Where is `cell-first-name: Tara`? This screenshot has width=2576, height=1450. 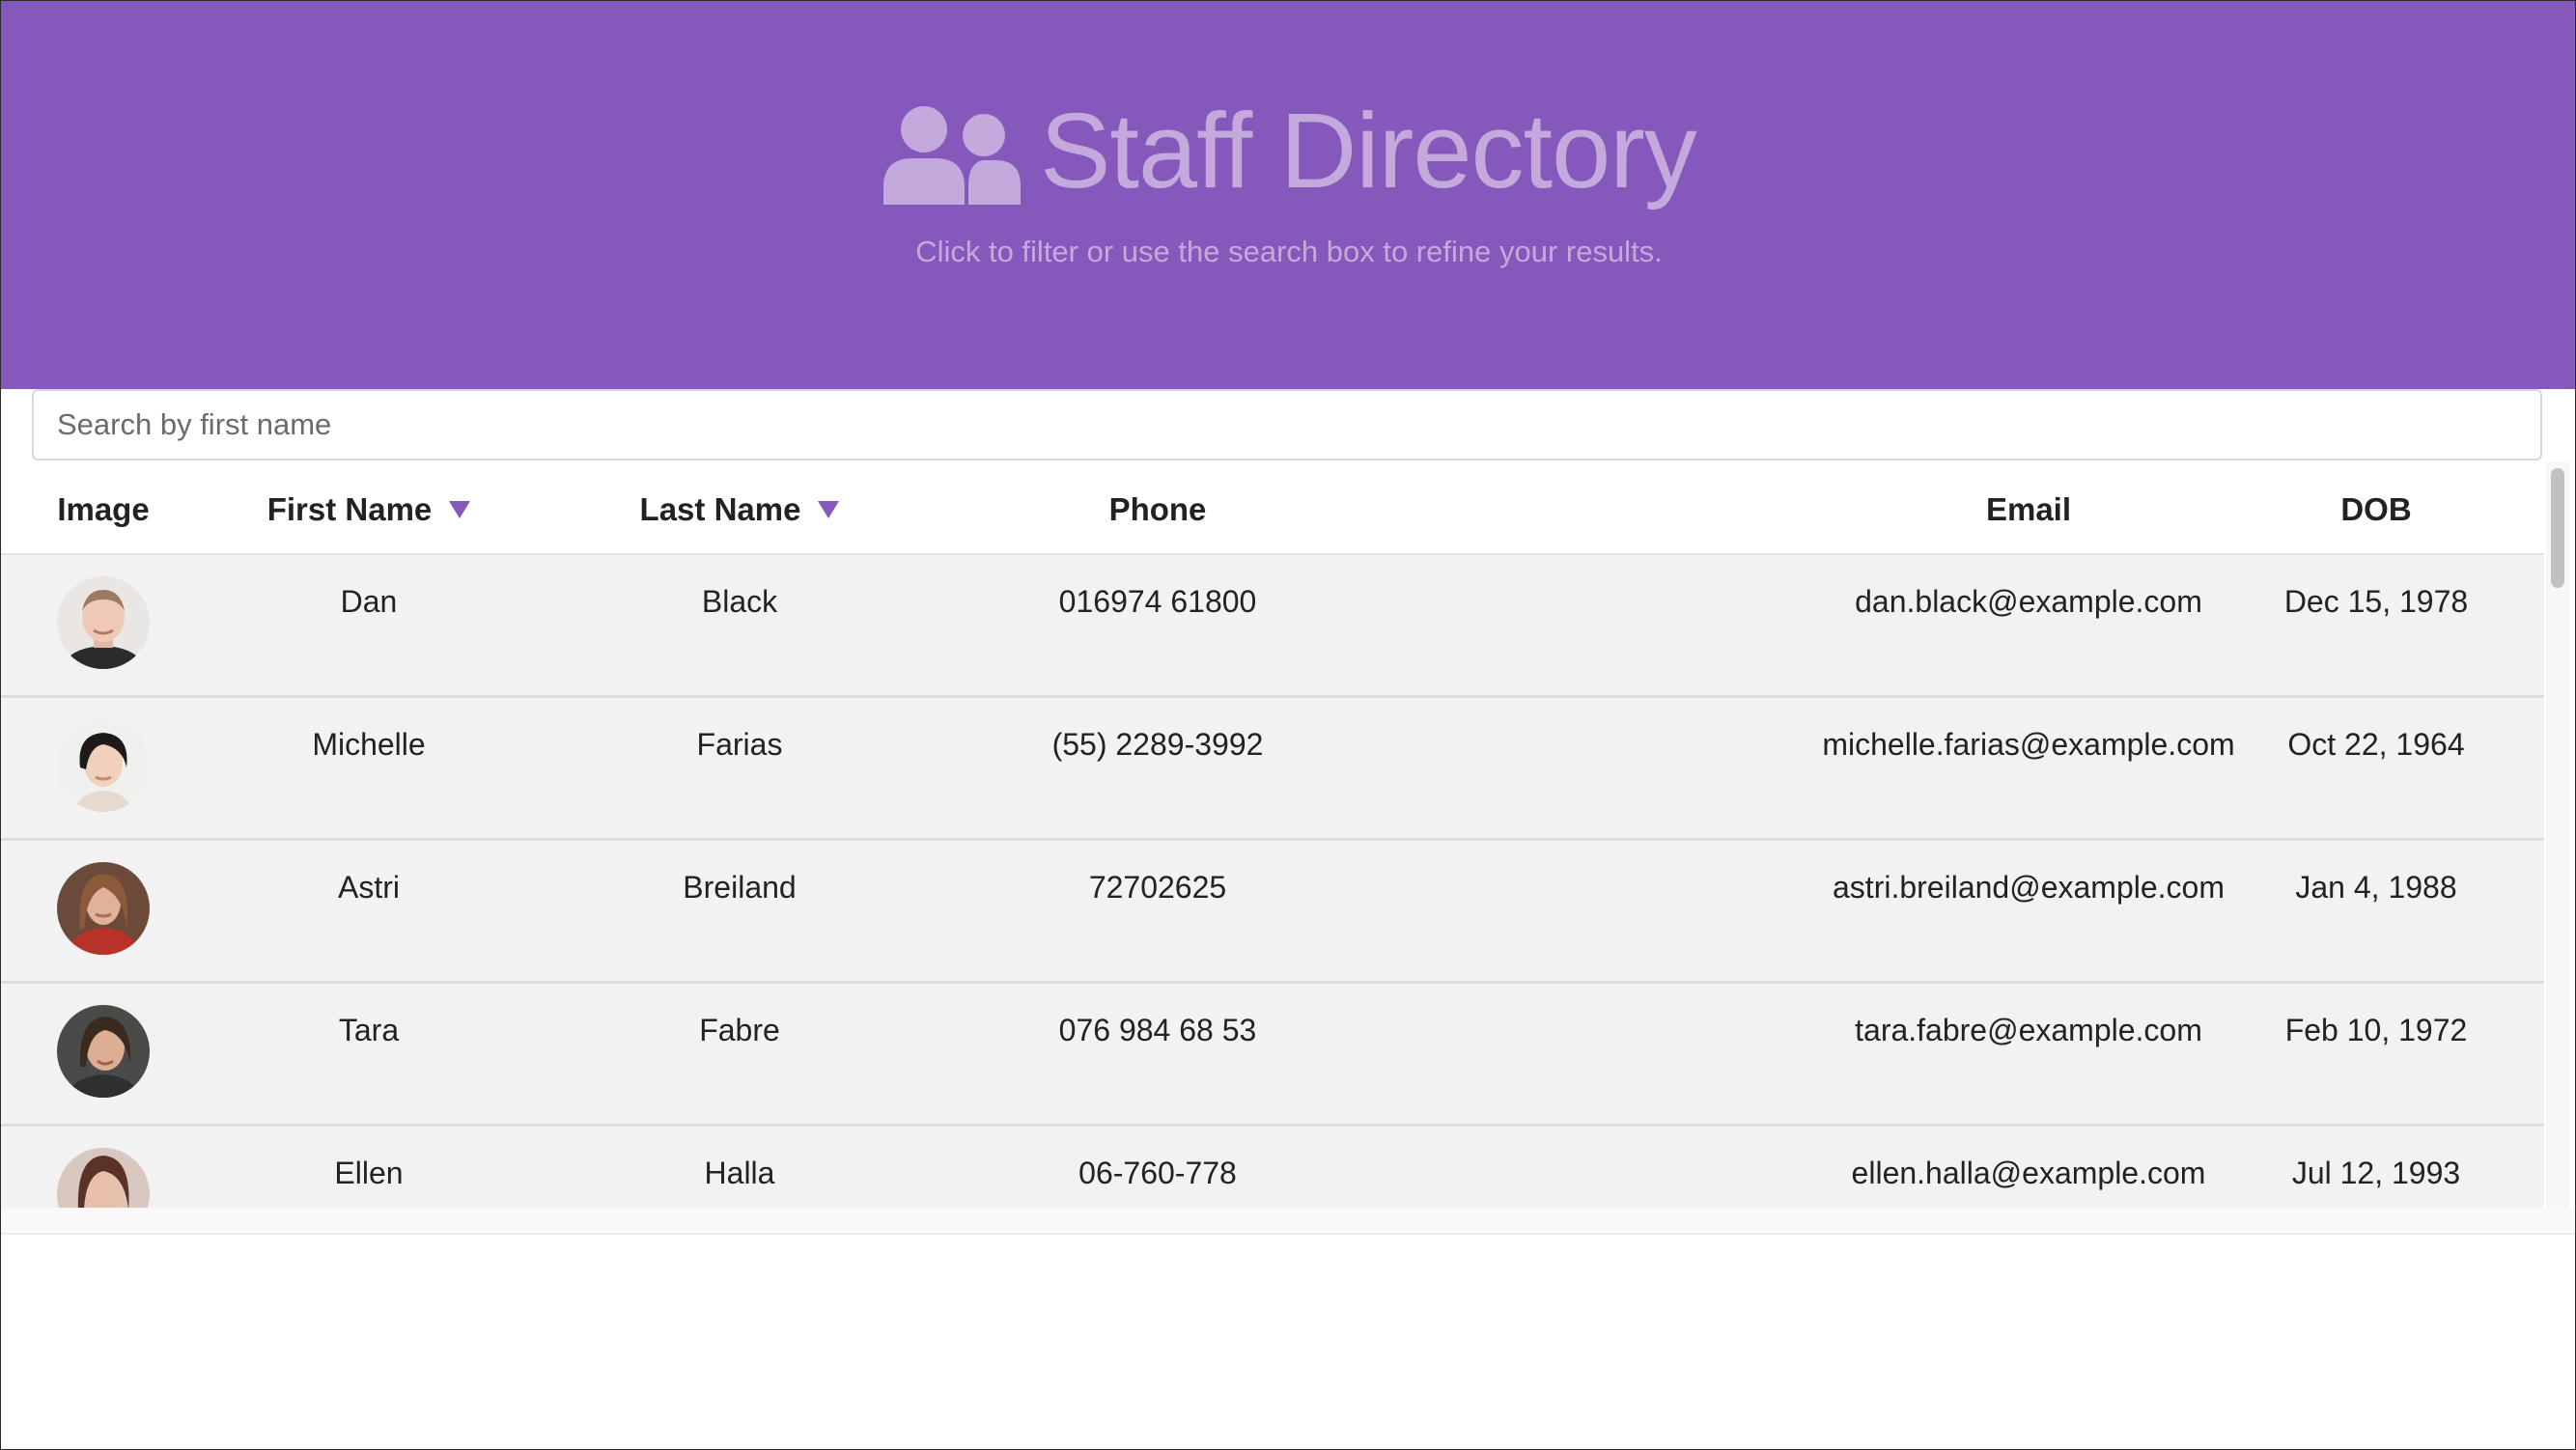 cell-first-name: Tara is located at coordinates (369, 1030).